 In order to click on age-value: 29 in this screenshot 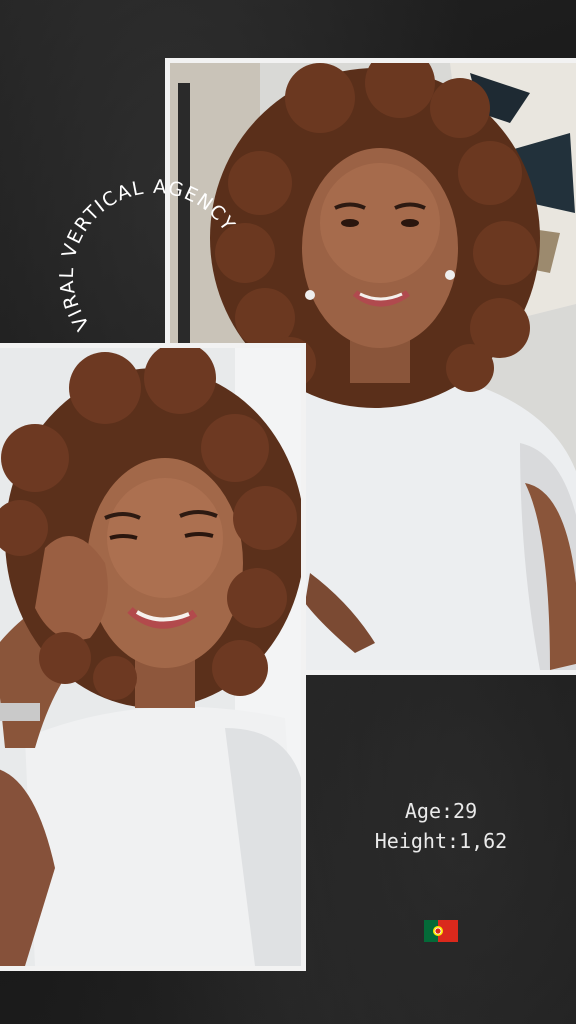, I will do `click(465, 811)`.